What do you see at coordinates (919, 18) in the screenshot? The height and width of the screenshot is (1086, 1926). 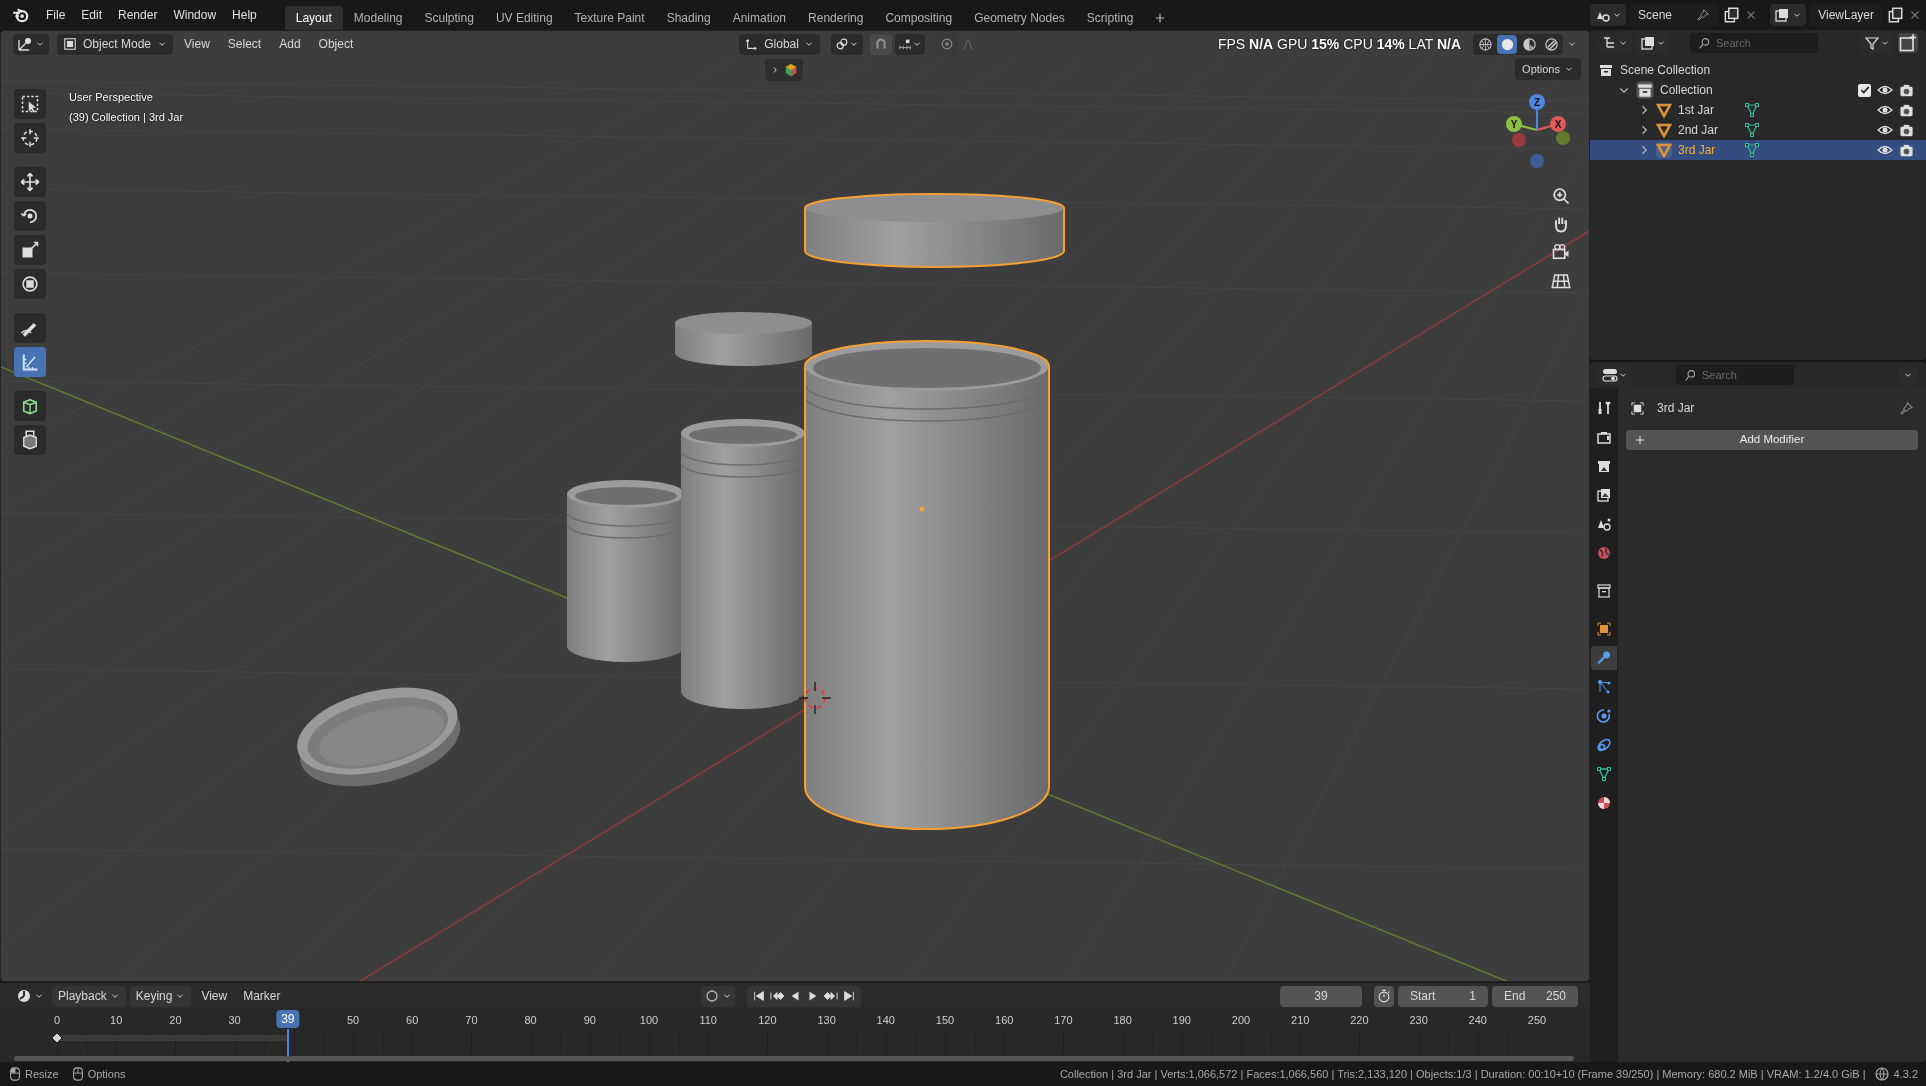 I see `workspace-tab: Compositing` at bounding box center [919, 18].